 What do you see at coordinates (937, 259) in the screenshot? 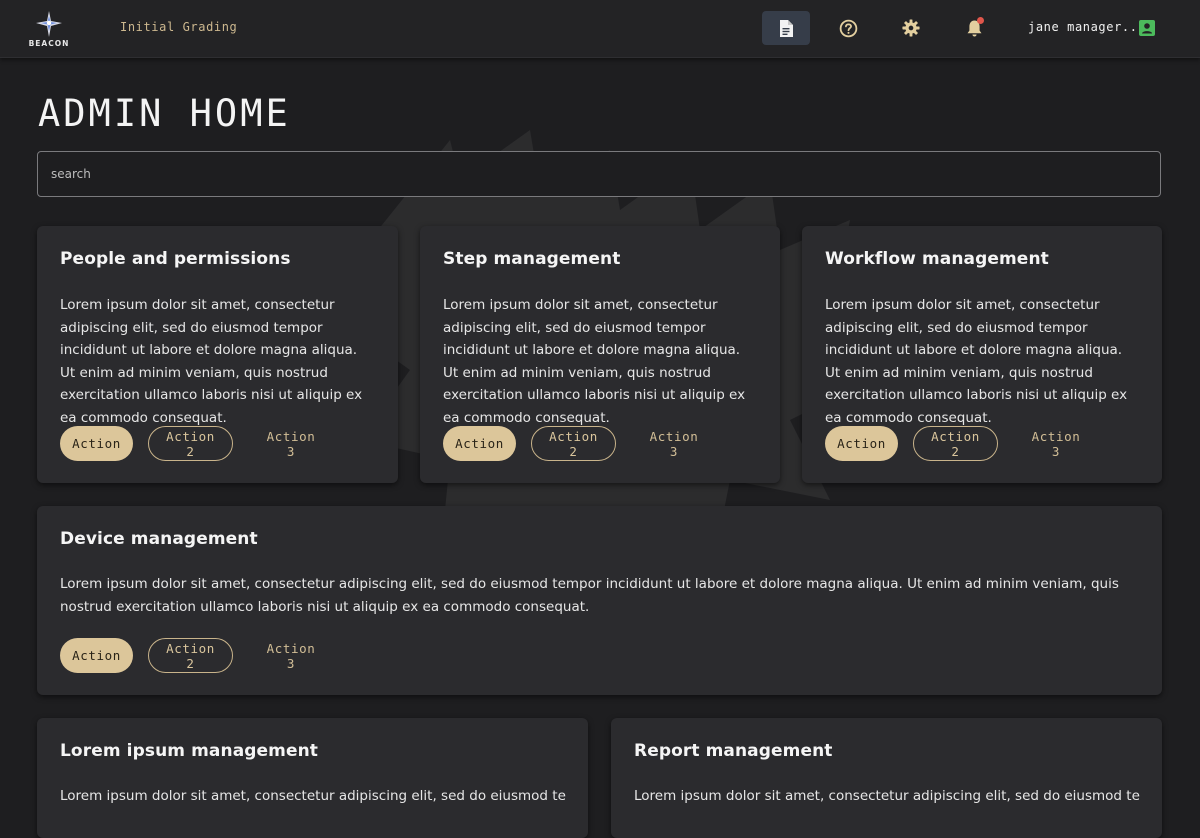
I see `card-title: Workflow management` at bounding box center [937, 259].